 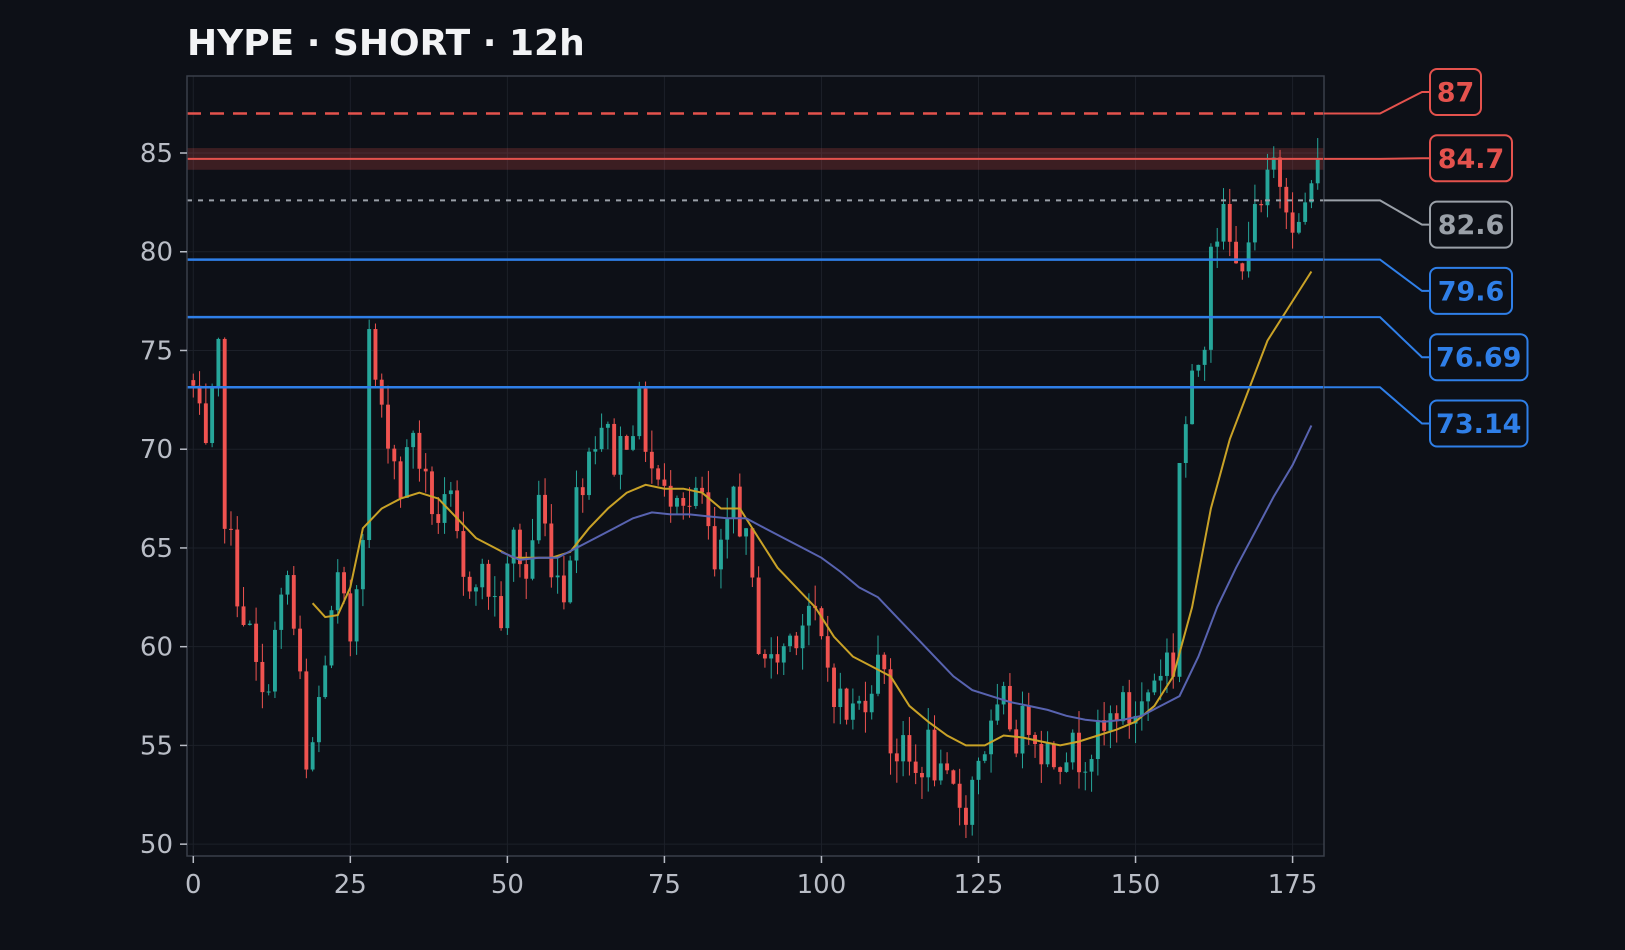 What do you see at coordinates (979, 885) in the screenshot?
I see `x-tick-label: 125` at bounding box center [979, 885].